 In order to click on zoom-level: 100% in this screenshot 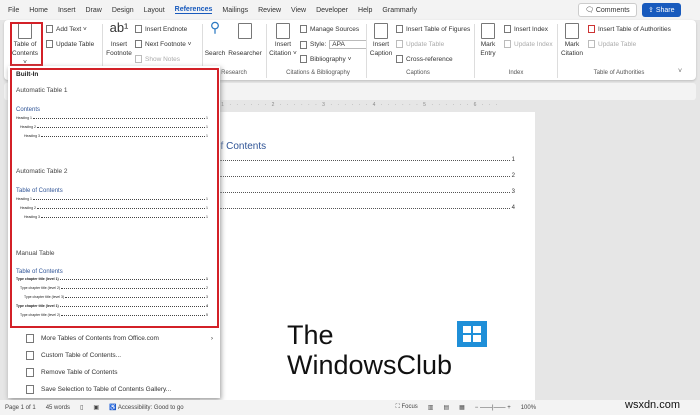, I will do `click(528, 408)`.